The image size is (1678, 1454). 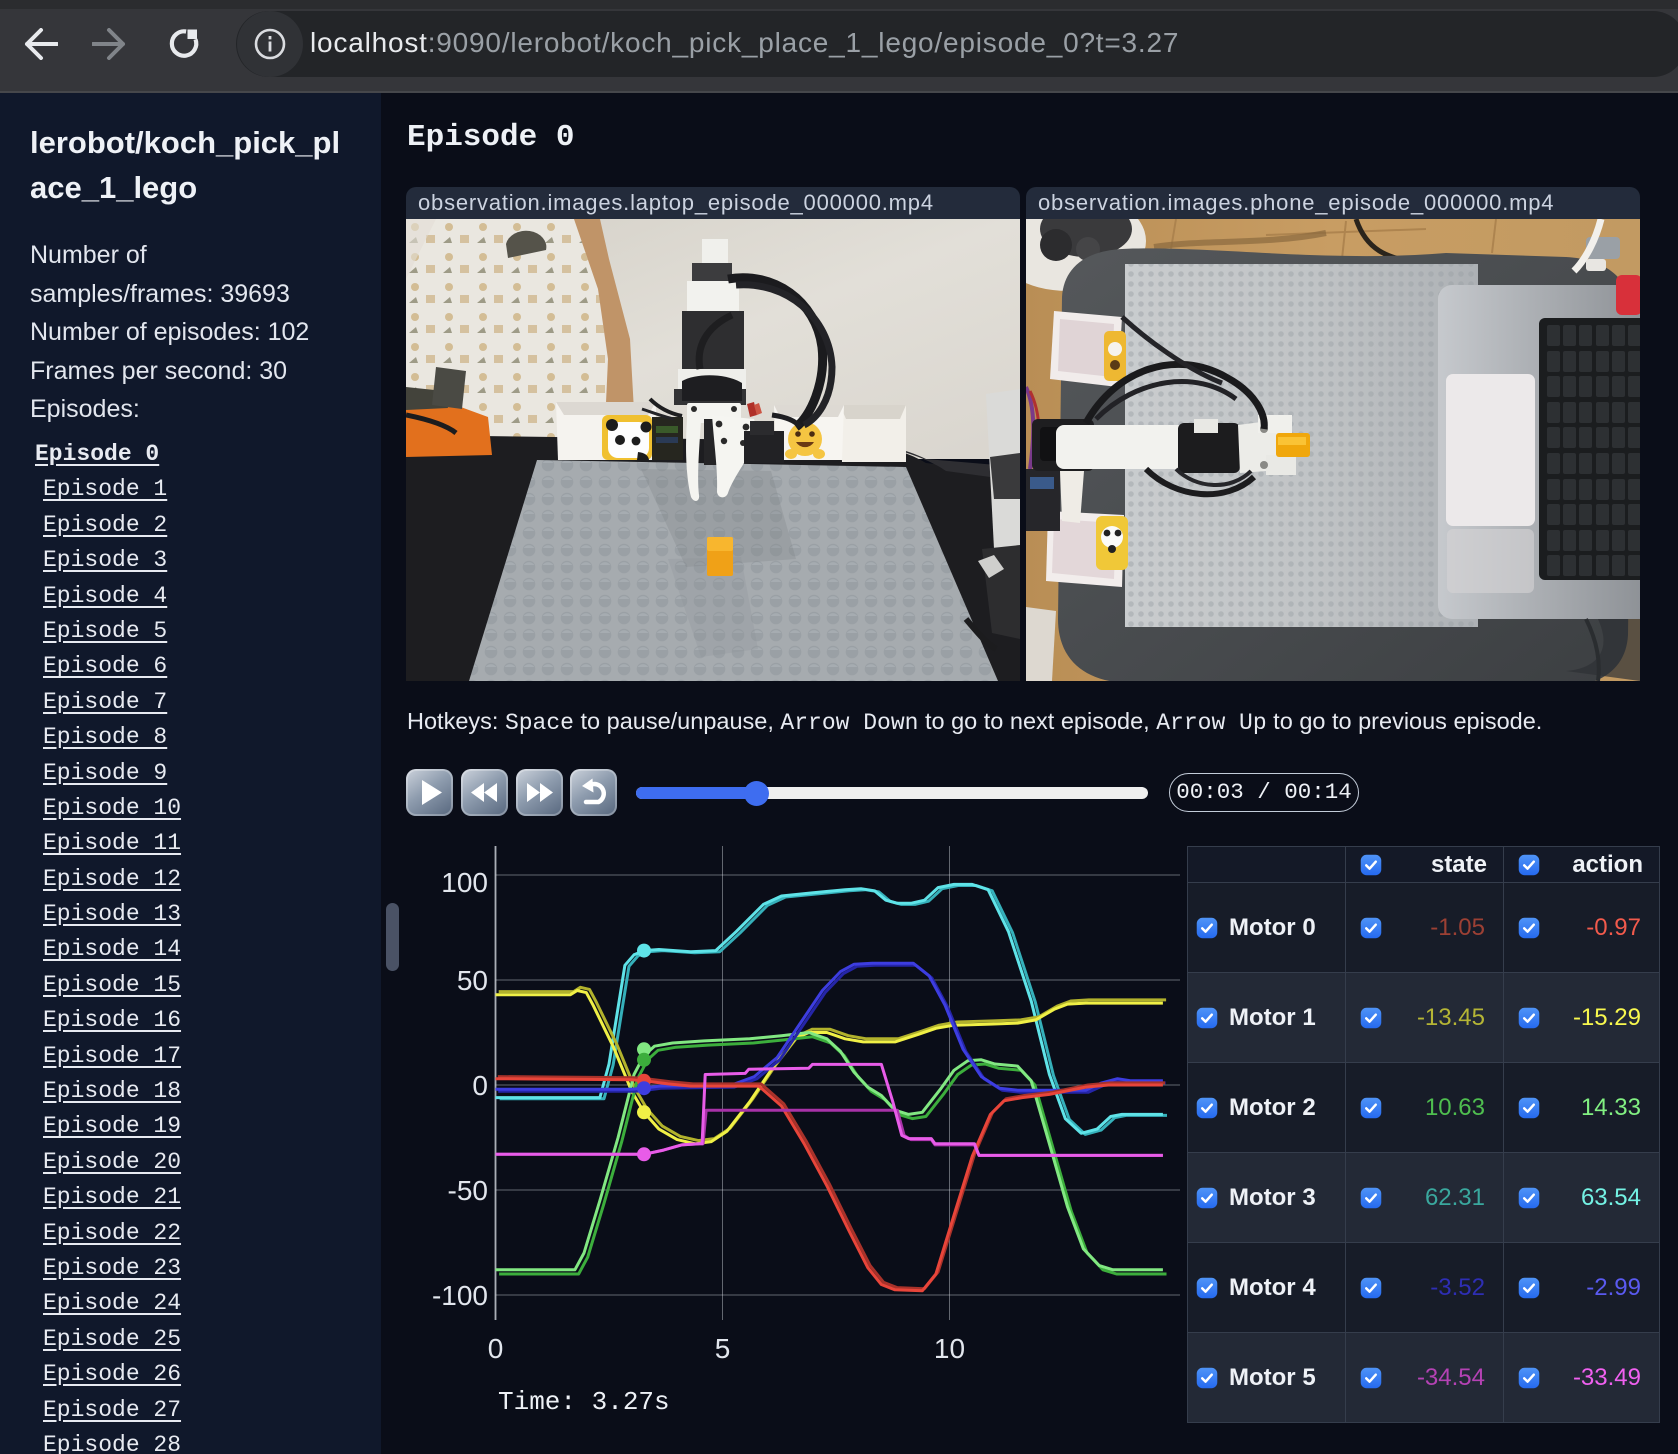 What do you see at coordinates (468, 1190) in the screenshot?
I see `svg-text: -50` at bounding box center [468, 1190].